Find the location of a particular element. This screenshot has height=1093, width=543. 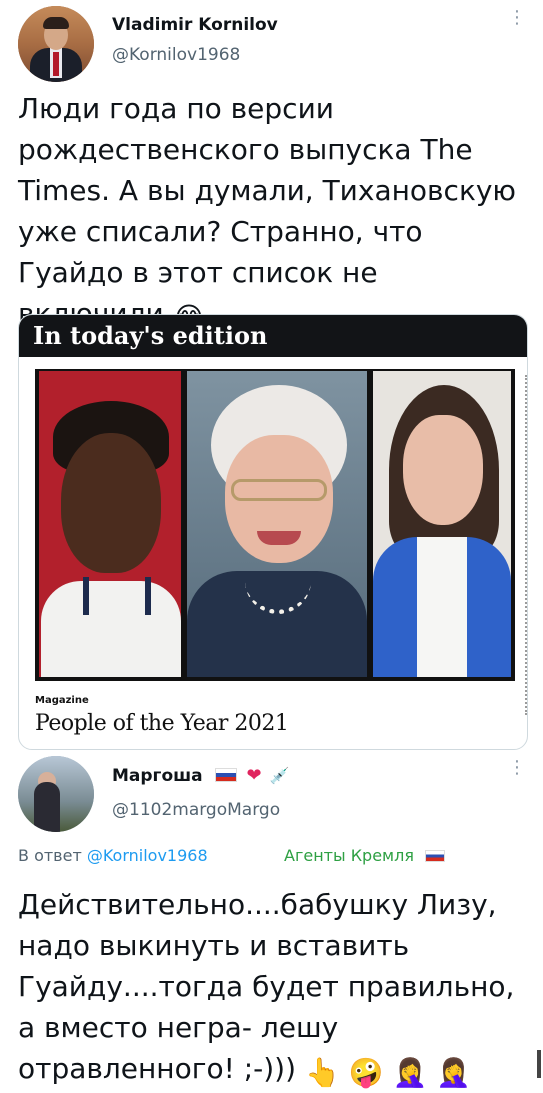

avatar-tie is located at coordinates (56, 64).